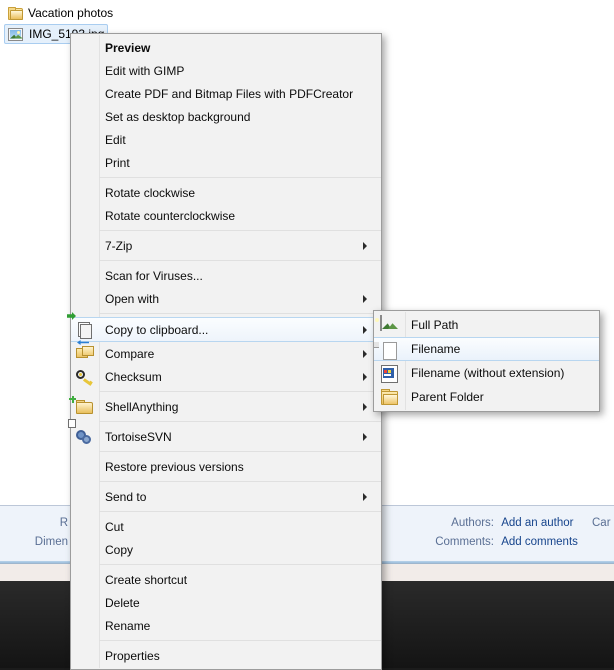  What do you see at coordinates (486, 349) in the screenshot?
I see `menu-item-filename: Filename` at bounding box center [486, 349].